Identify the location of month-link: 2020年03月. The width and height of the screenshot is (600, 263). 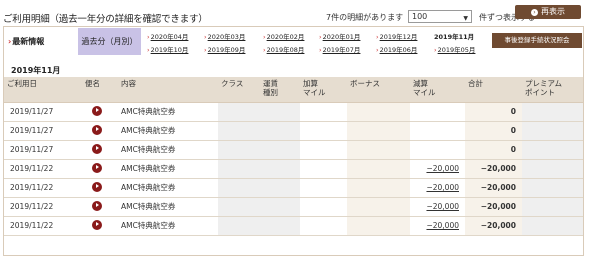
(225, 36).